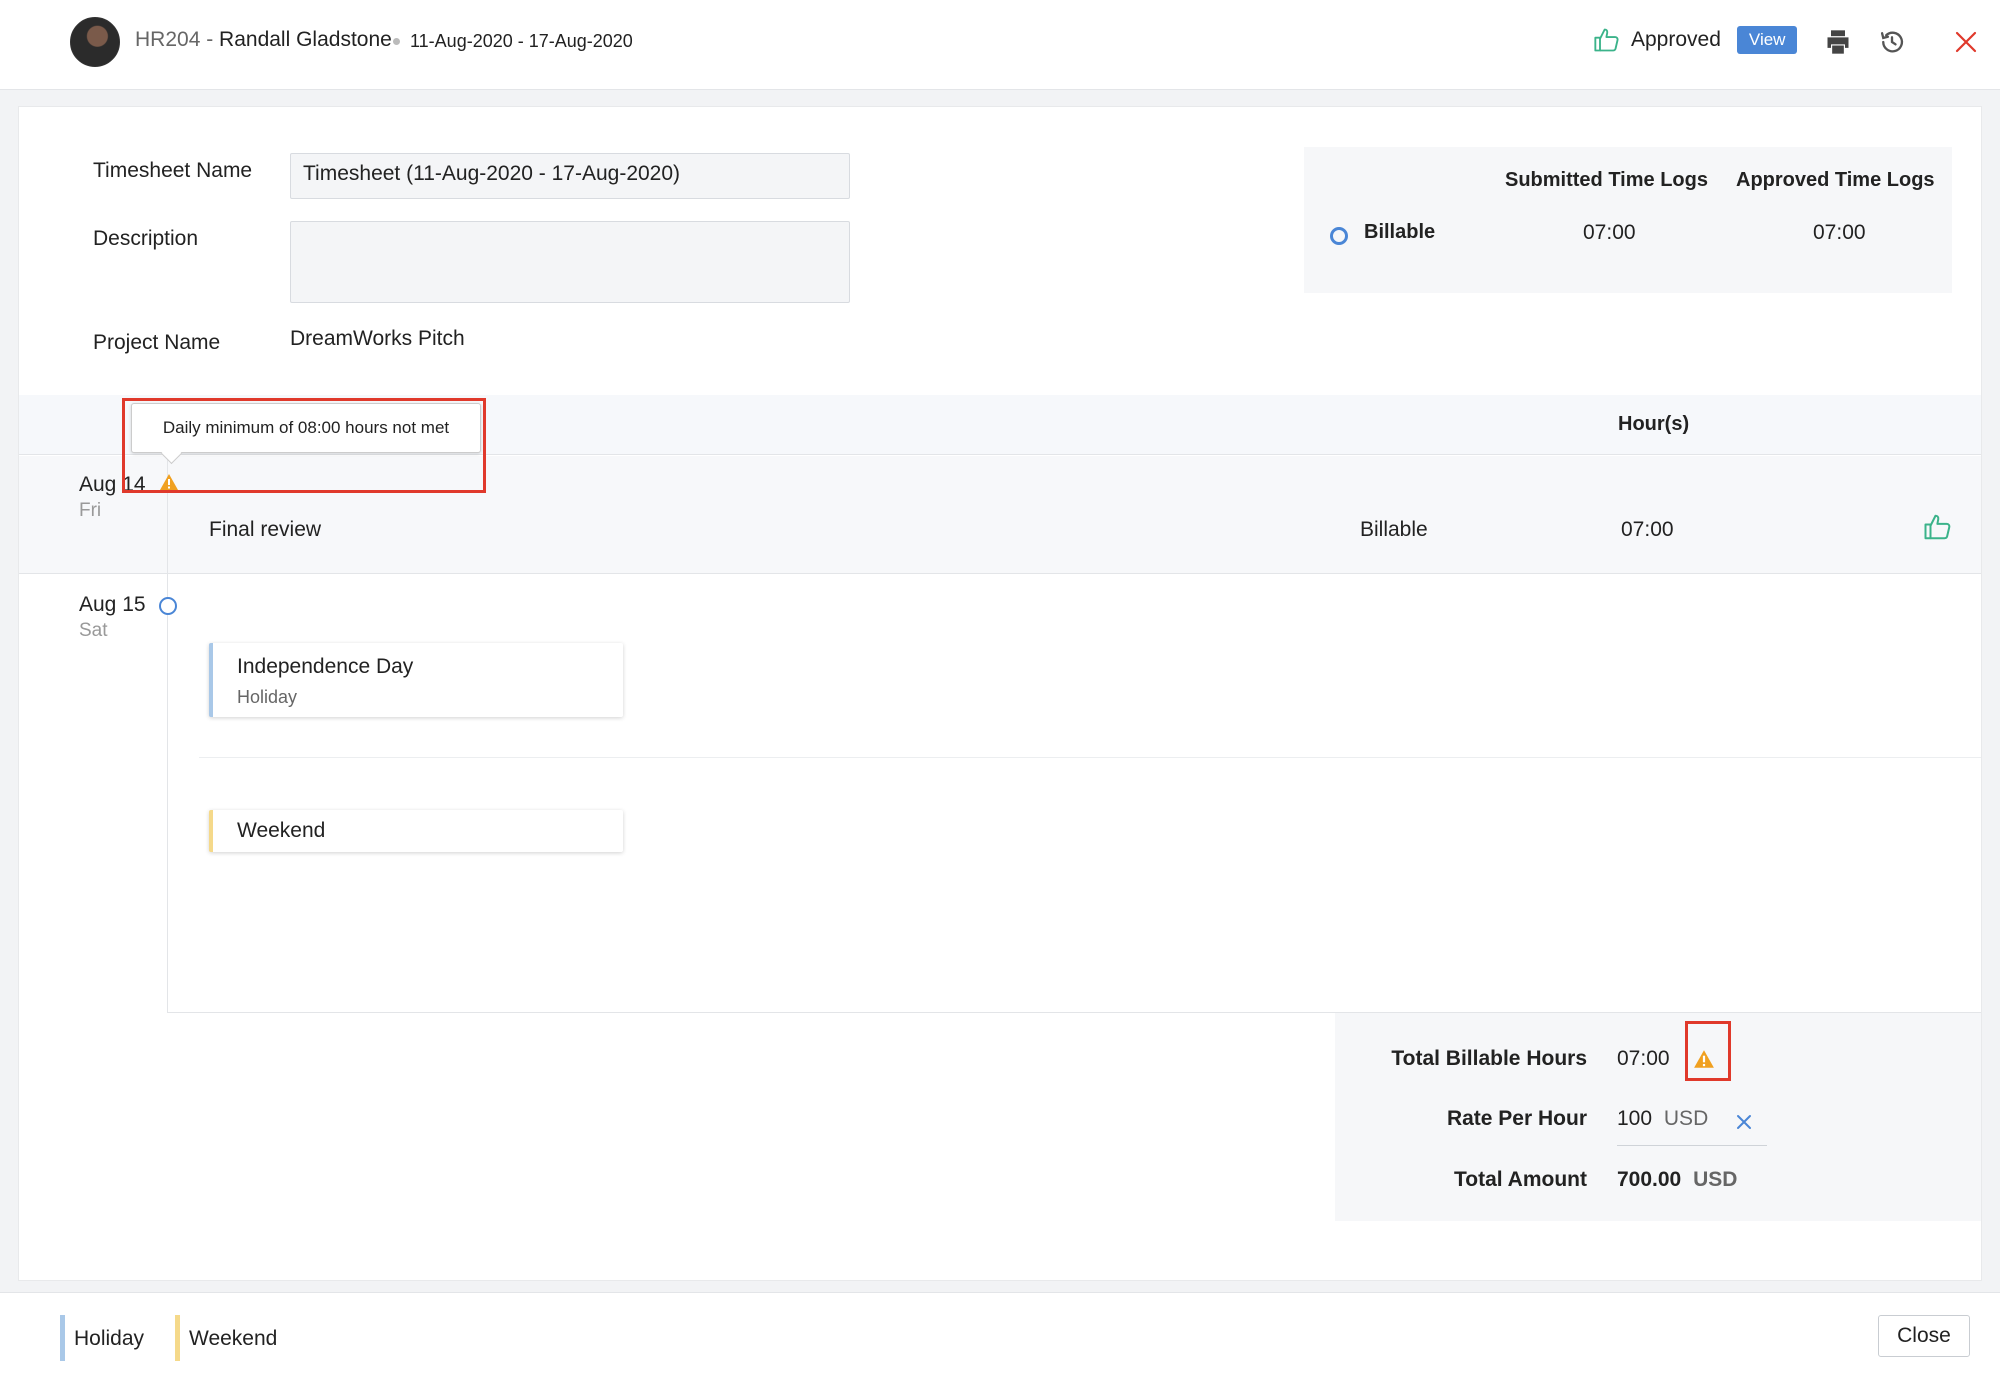 The width and height of the screenshot is (2000, 1386). I want to click on employee-id: HR204 -, so click(174, 39).